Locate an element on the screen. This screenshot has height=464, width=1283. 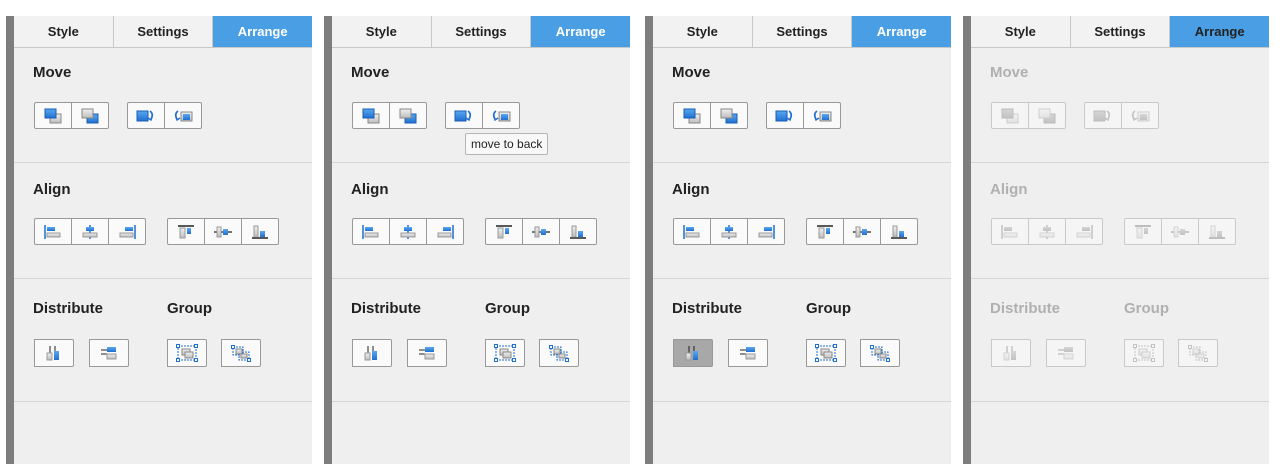
move-section: Move is located at coordinates (802, 105).